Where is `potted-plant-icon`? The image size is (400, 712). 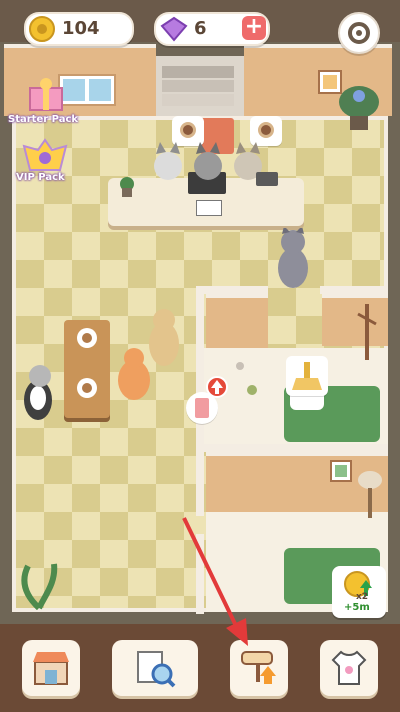 potted-plant-icon is located at coordinates (127, 187).